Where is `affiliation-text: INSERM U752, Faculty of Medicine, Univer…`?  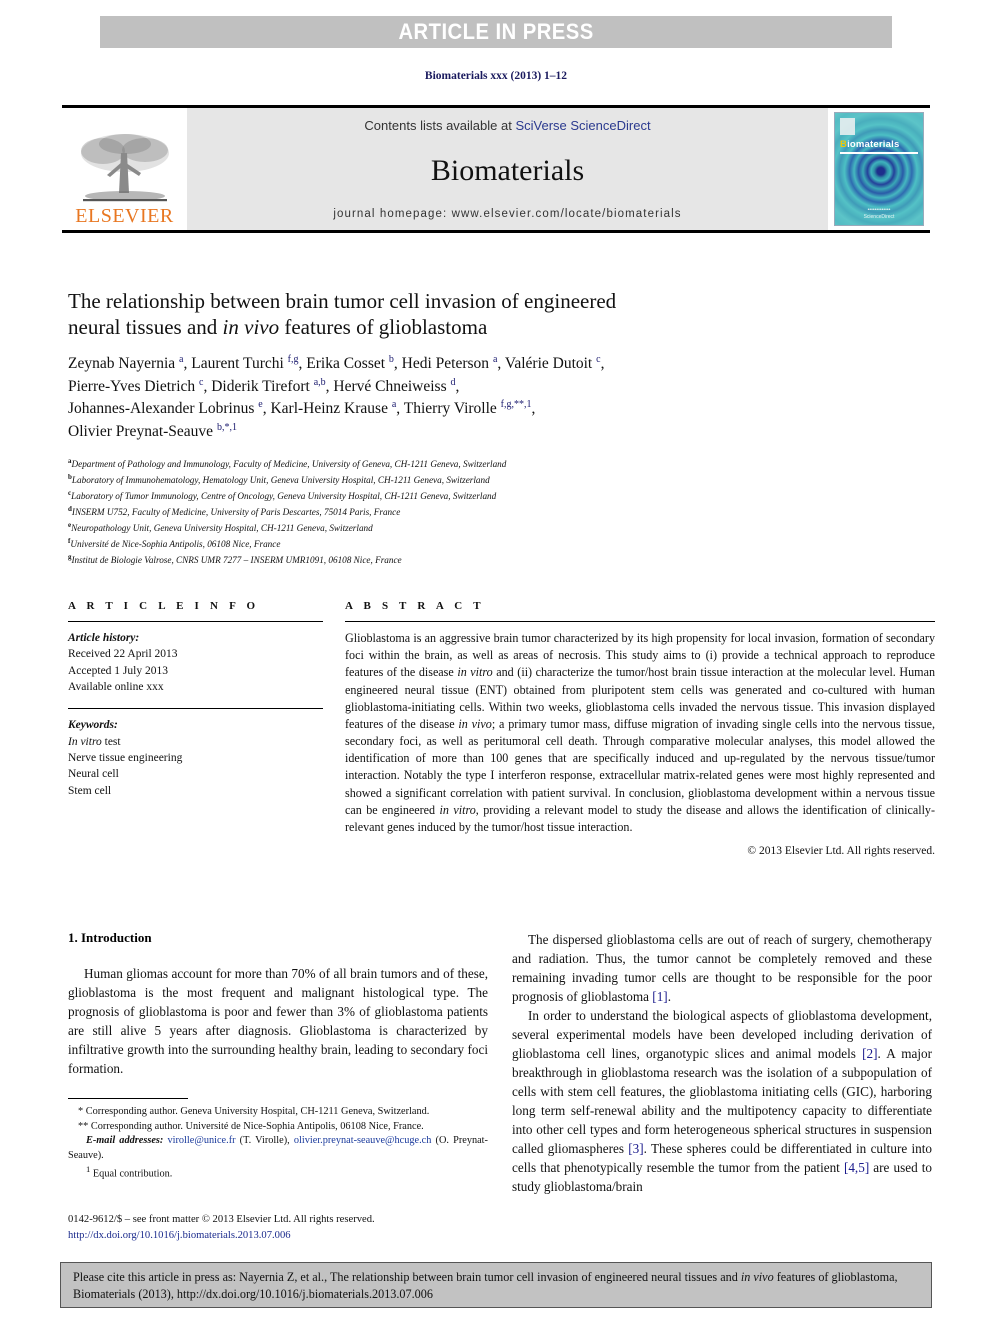 affiliation-text: INSERM U752, Faculty of Medicine, Univer… is located at coordinates (236, 511).